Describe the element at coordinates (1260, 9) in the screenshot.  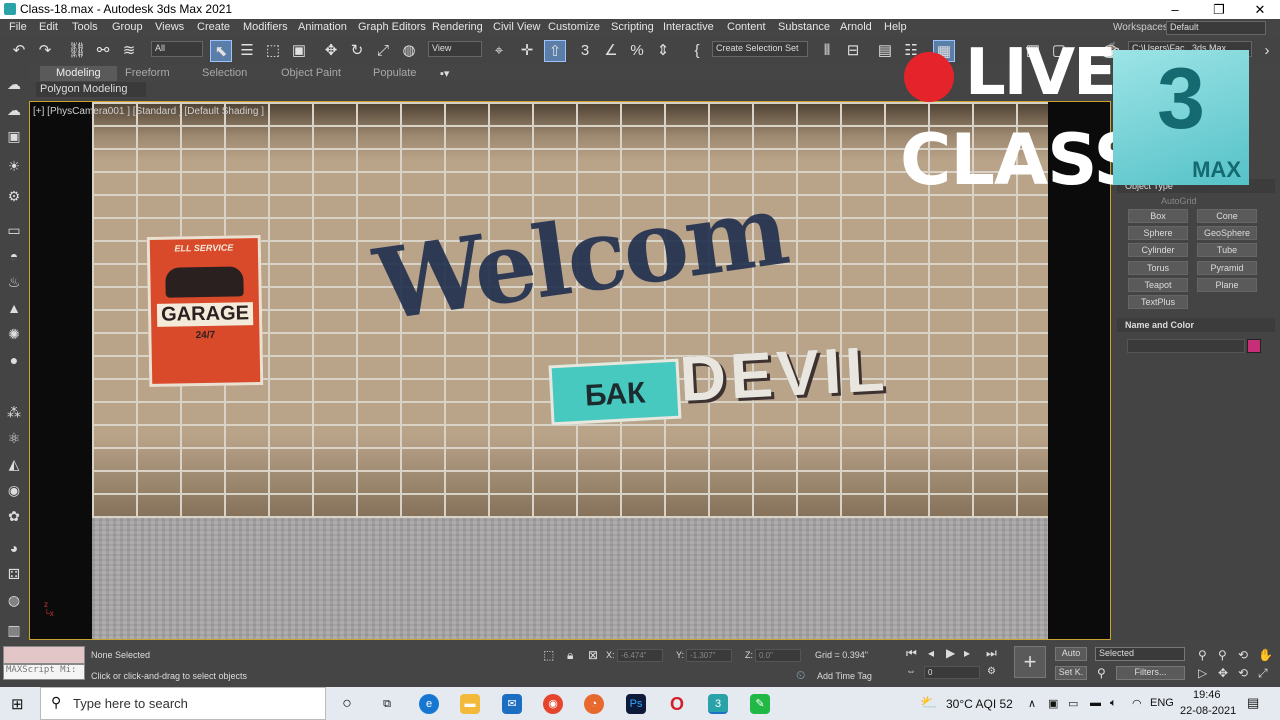
I see `close-button: ✕` at that location.